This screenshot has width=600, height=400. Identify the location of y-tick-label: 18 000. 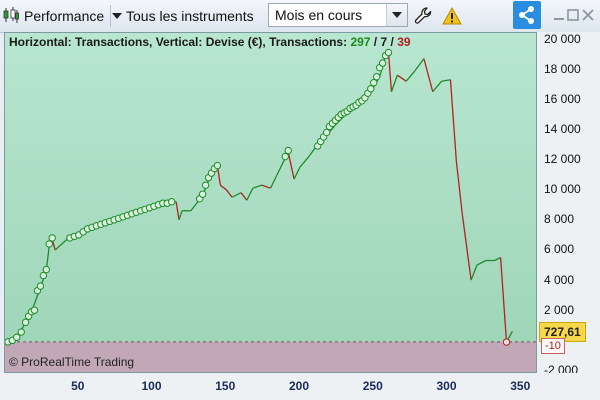
(562, 68).